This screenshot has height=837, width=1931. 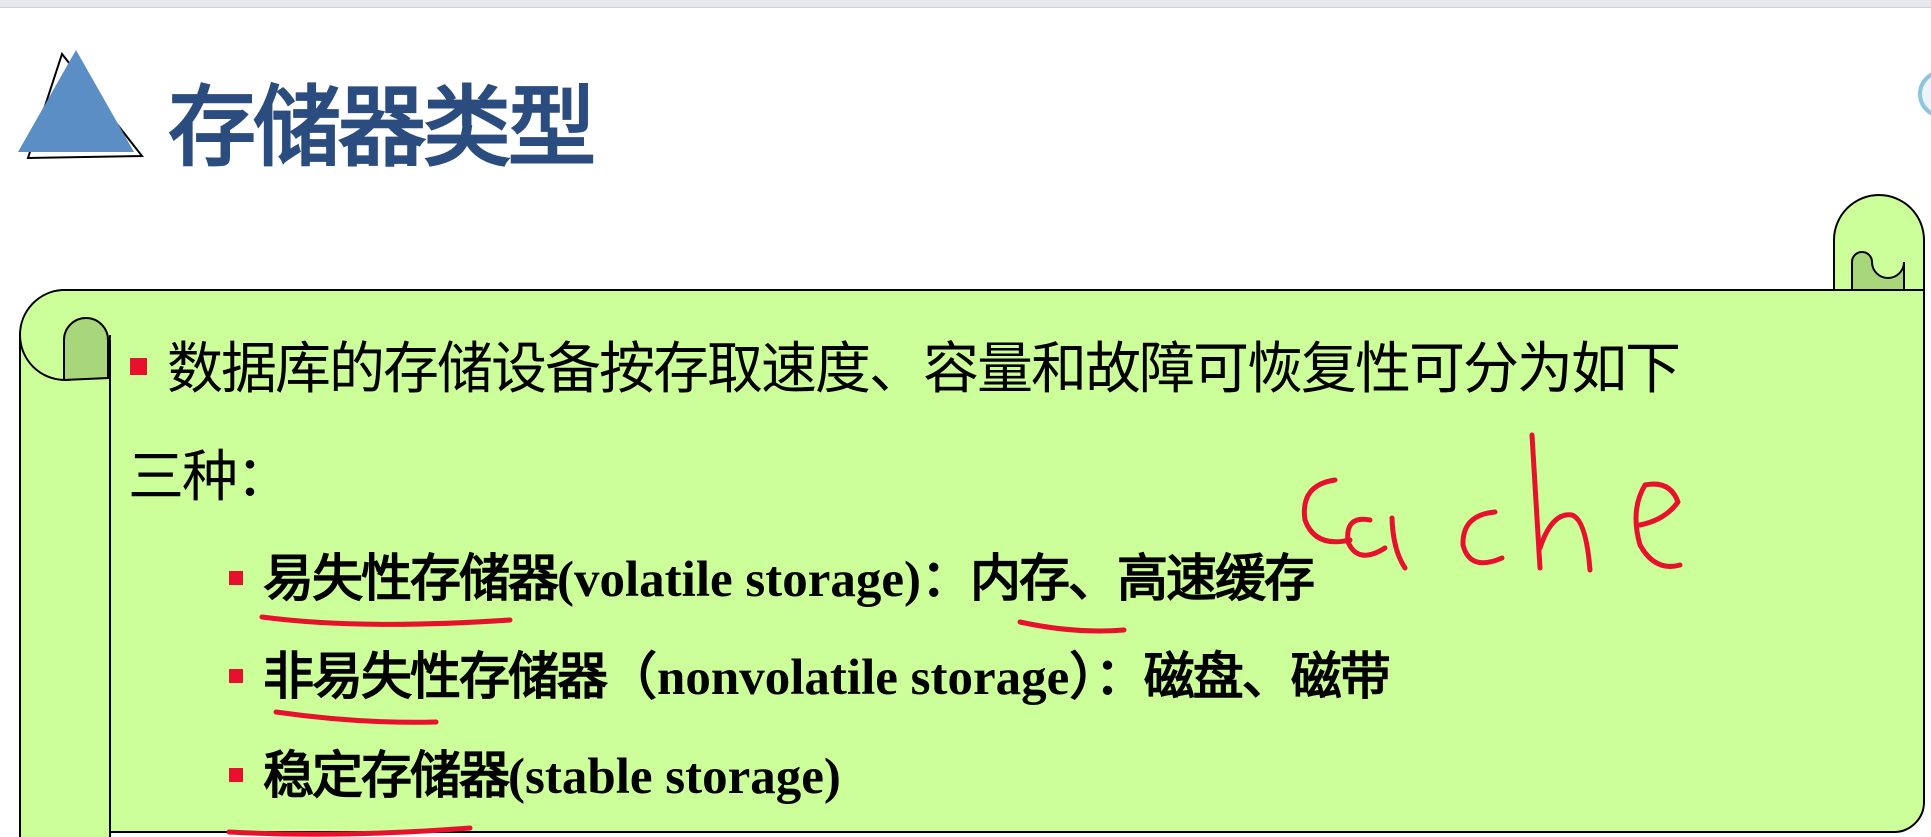 I want to click on list-item: 稳定存储器(stable storage), so click(x=535, y=777).